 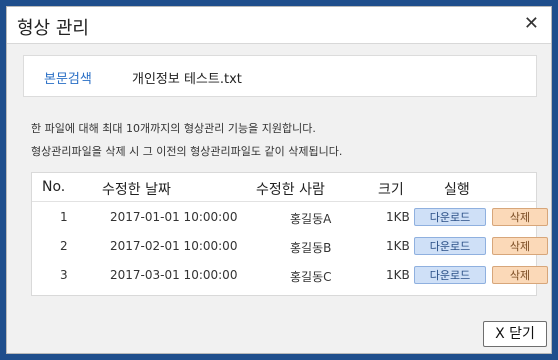 I want to click on row-user: 홍길동C, so click(x=311, y=277).